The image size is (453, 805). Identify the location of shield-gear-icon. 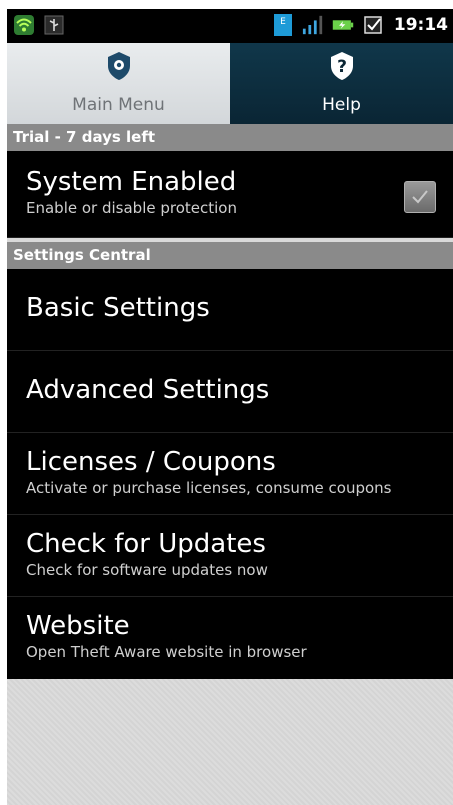
(119, 68).